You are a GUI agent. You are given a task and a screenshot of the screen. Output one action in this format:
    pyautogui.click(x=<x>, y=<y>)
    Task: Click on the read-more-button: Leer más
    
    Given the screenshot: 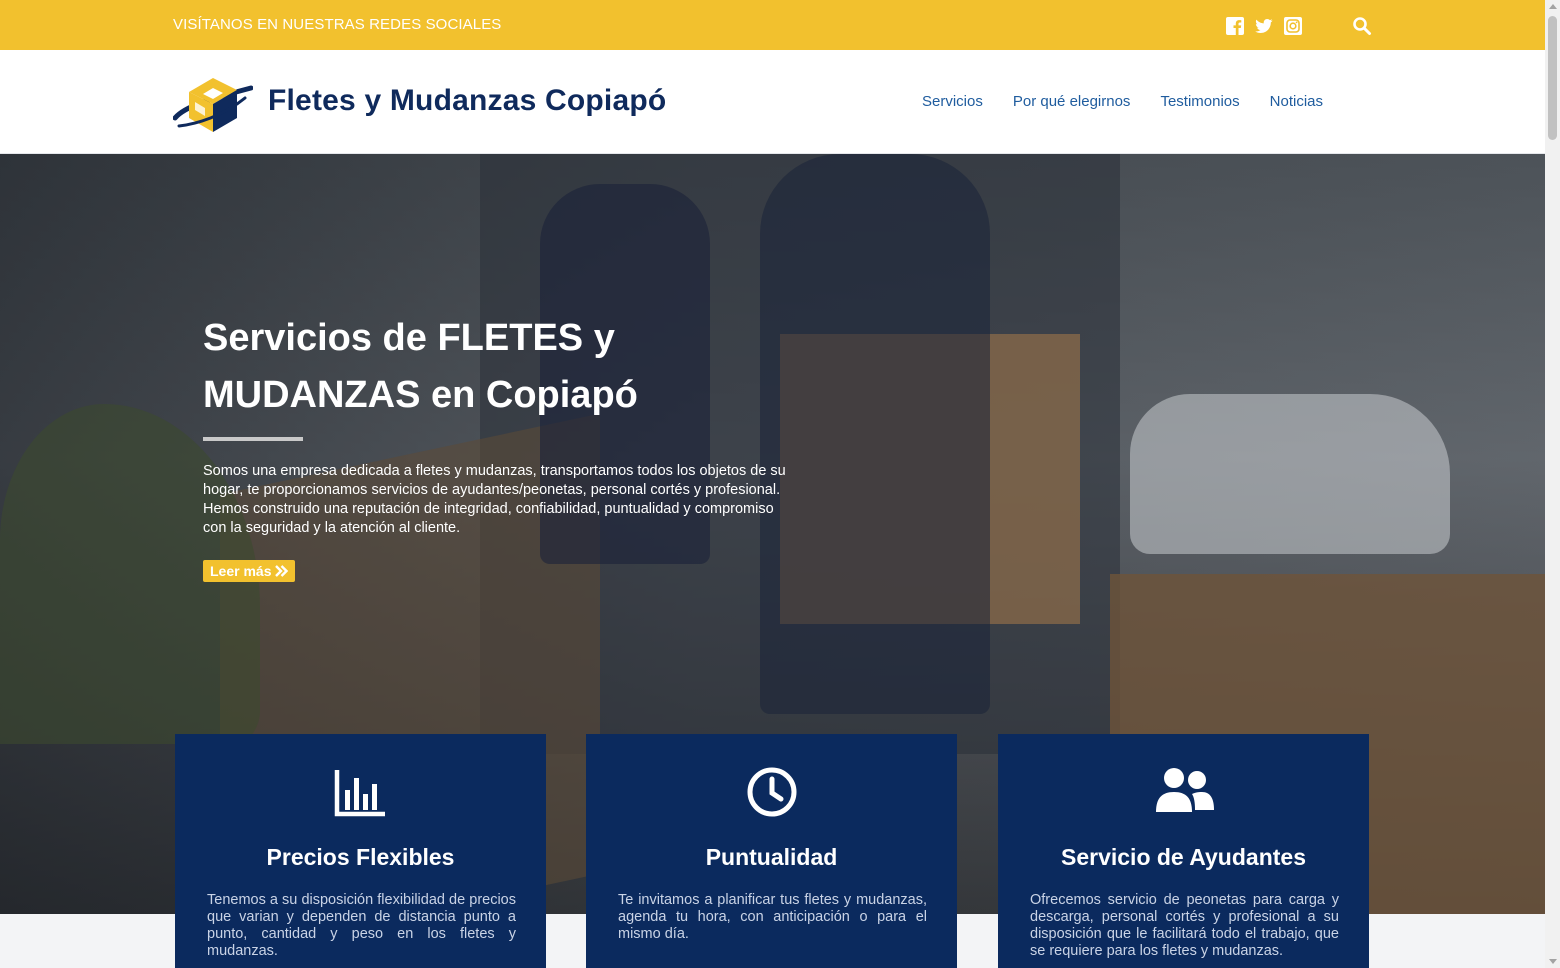 What is the action you would take?
    pyautogui.click(x=249, y=571)
    